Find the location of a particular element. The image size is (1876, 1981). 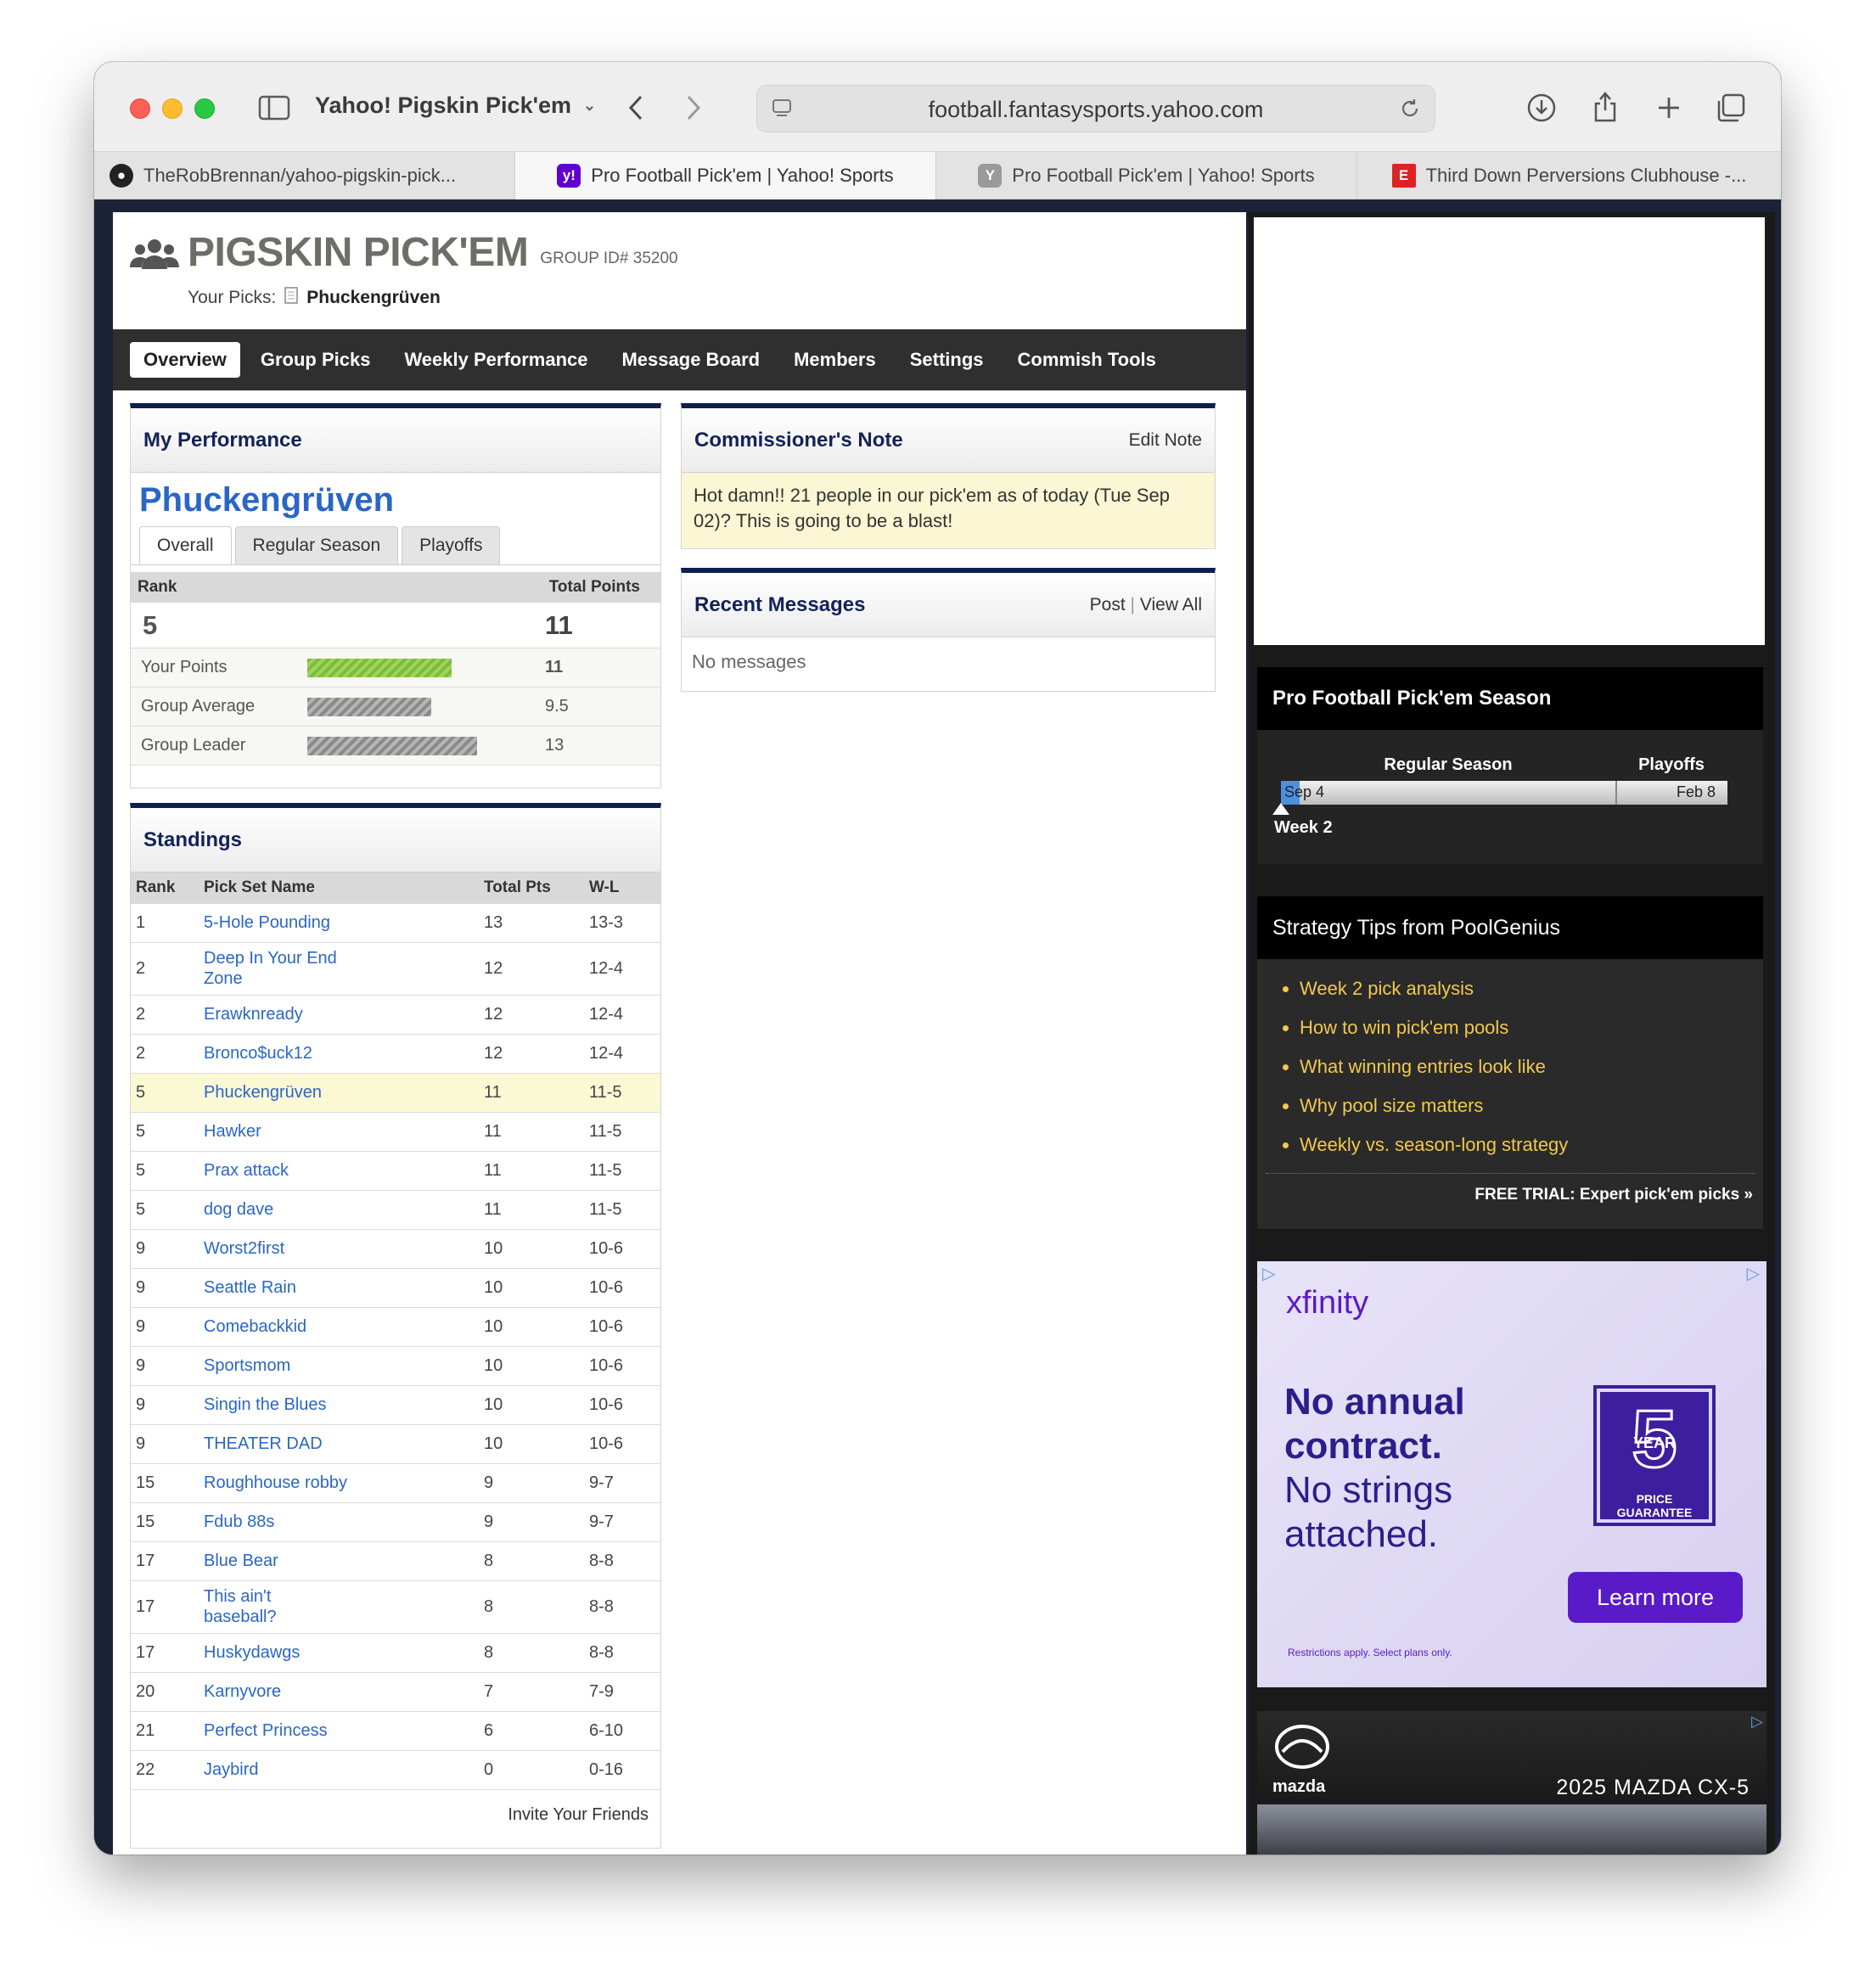

pick-set-link: Perfect Princess is located at coordinates (266, 1730).